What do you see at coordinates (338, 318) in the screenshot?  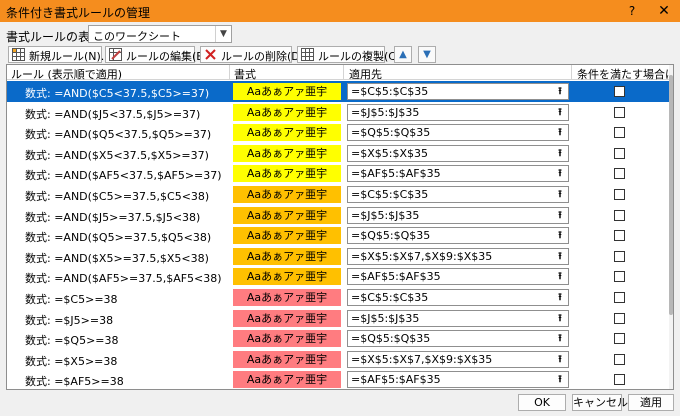 I see `table-row: 数式: =$J5>=38 Aaあぁアァ亜宇 =$J$5:$J$35 ⭱` at bounding box center [338, 318].